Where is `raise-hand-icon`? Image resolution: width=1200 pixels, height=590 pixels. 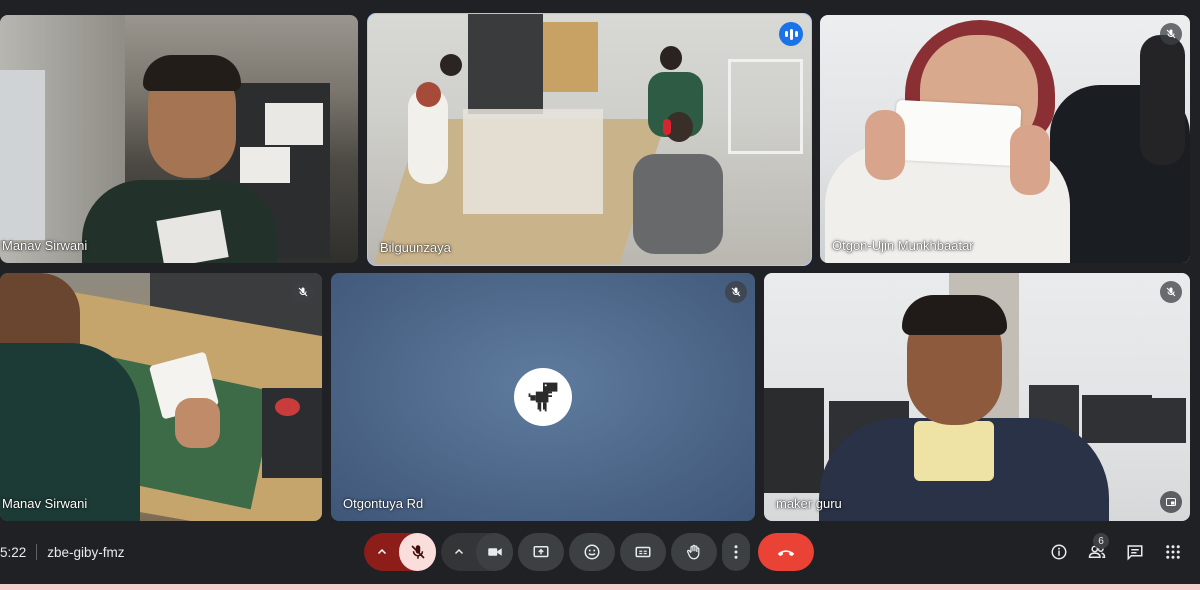 raise-hand-icon is located at coordinates (694, 552).